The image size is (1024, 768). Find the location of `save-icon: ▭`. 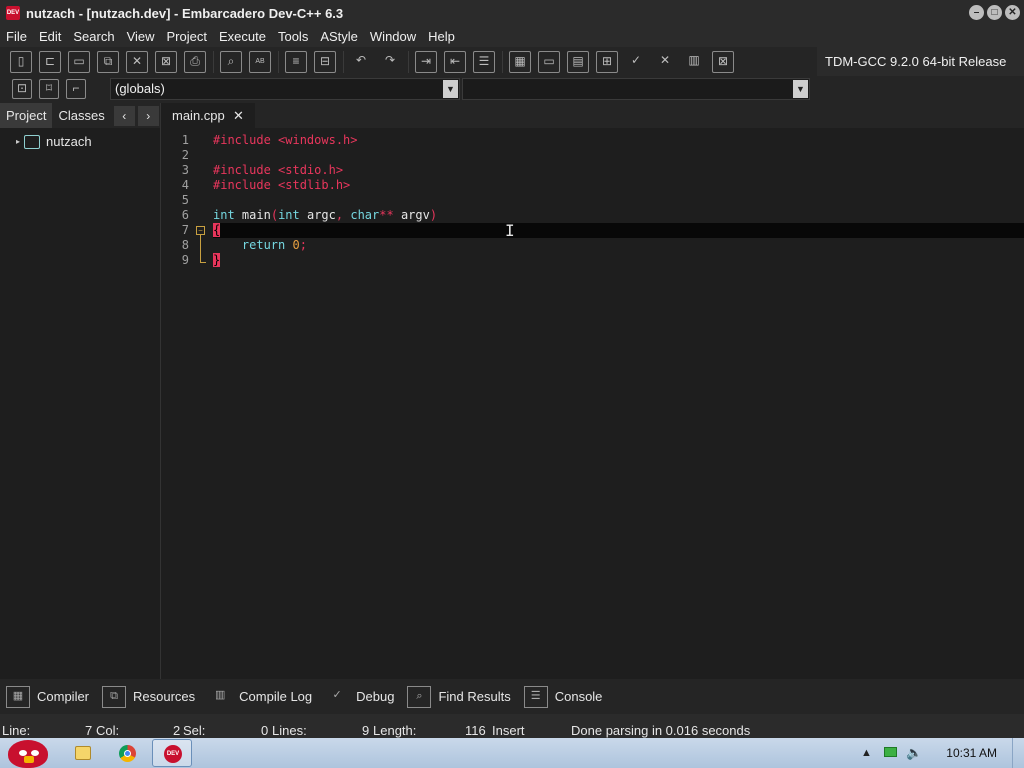

save-icon: ▭ is located at coordinates (79, 61).